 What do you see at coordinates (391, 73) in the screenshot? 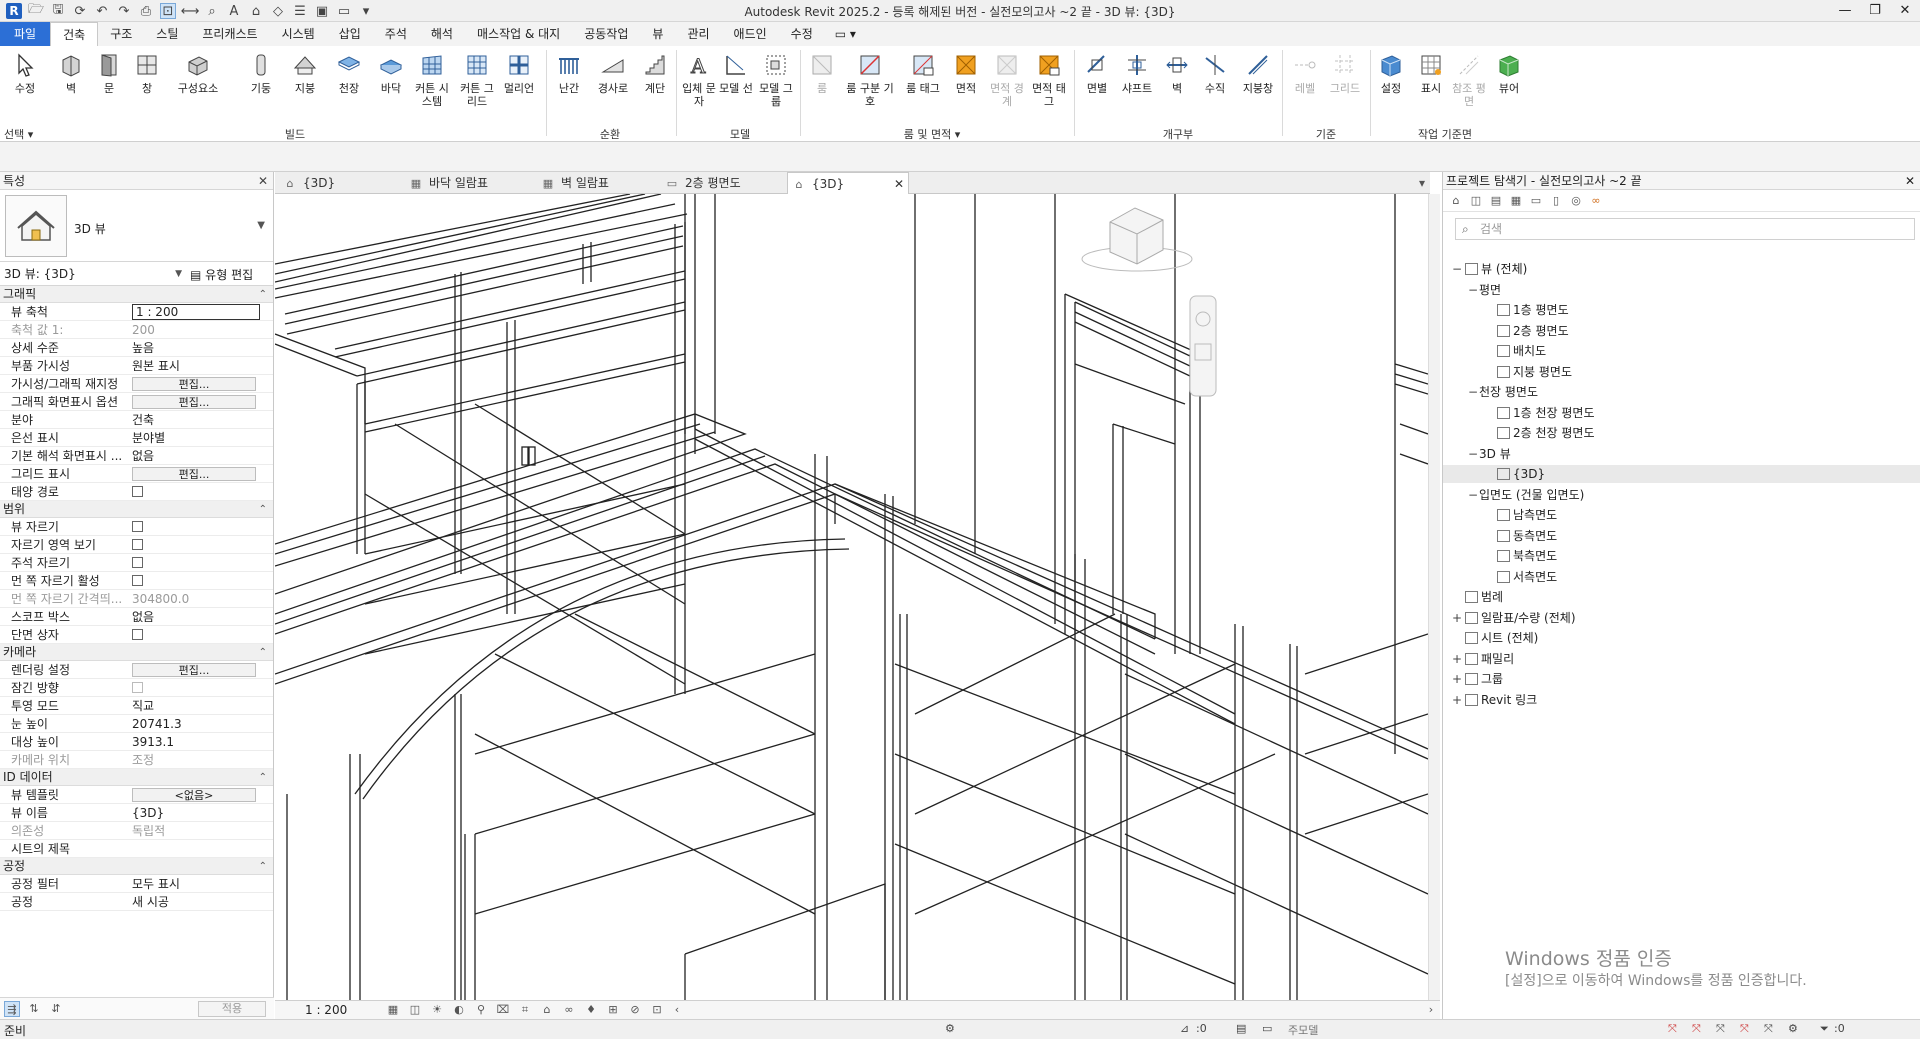
I see `floor-button: 바닥` at bounding box center [391, 73].